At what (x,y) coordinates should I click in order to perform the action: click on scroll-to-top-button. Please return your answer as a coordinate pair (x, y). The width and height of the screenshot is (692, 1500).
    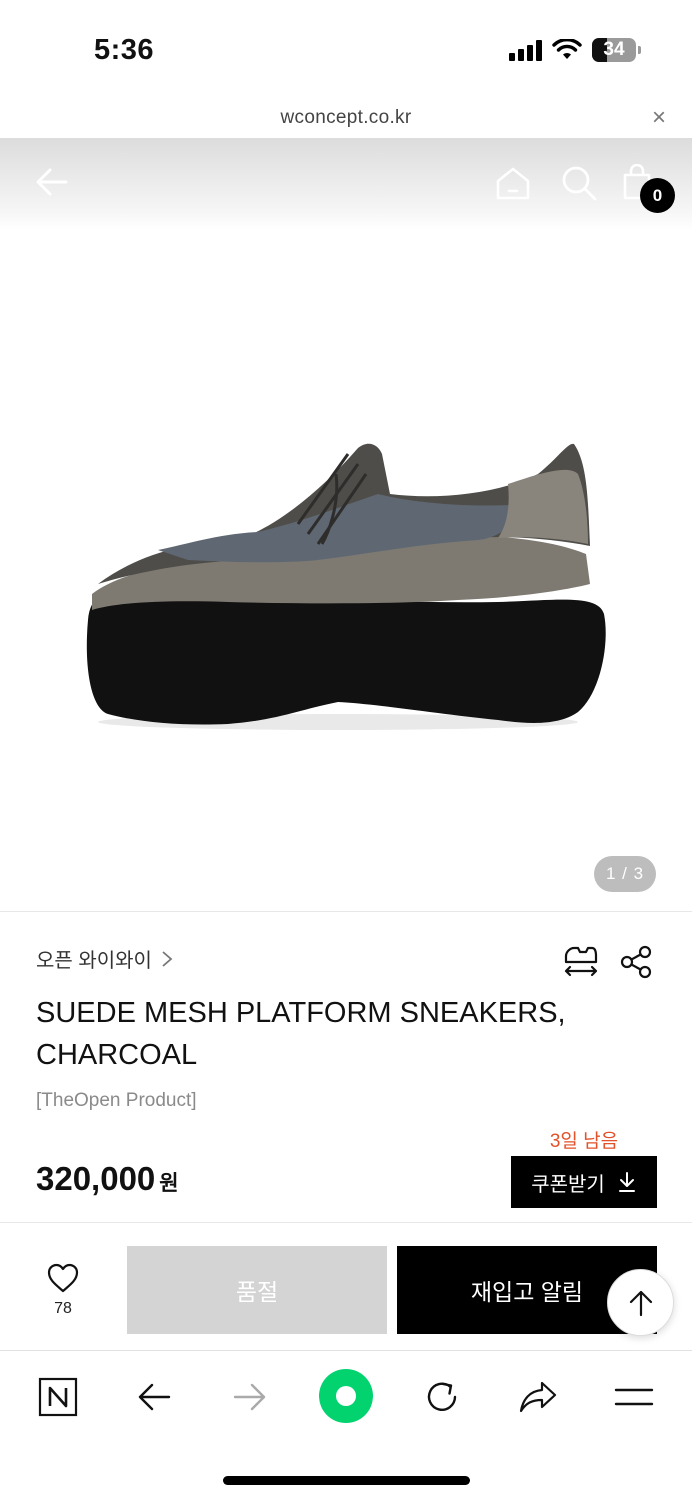
    Looking at the image, I should click on (640, 1302).